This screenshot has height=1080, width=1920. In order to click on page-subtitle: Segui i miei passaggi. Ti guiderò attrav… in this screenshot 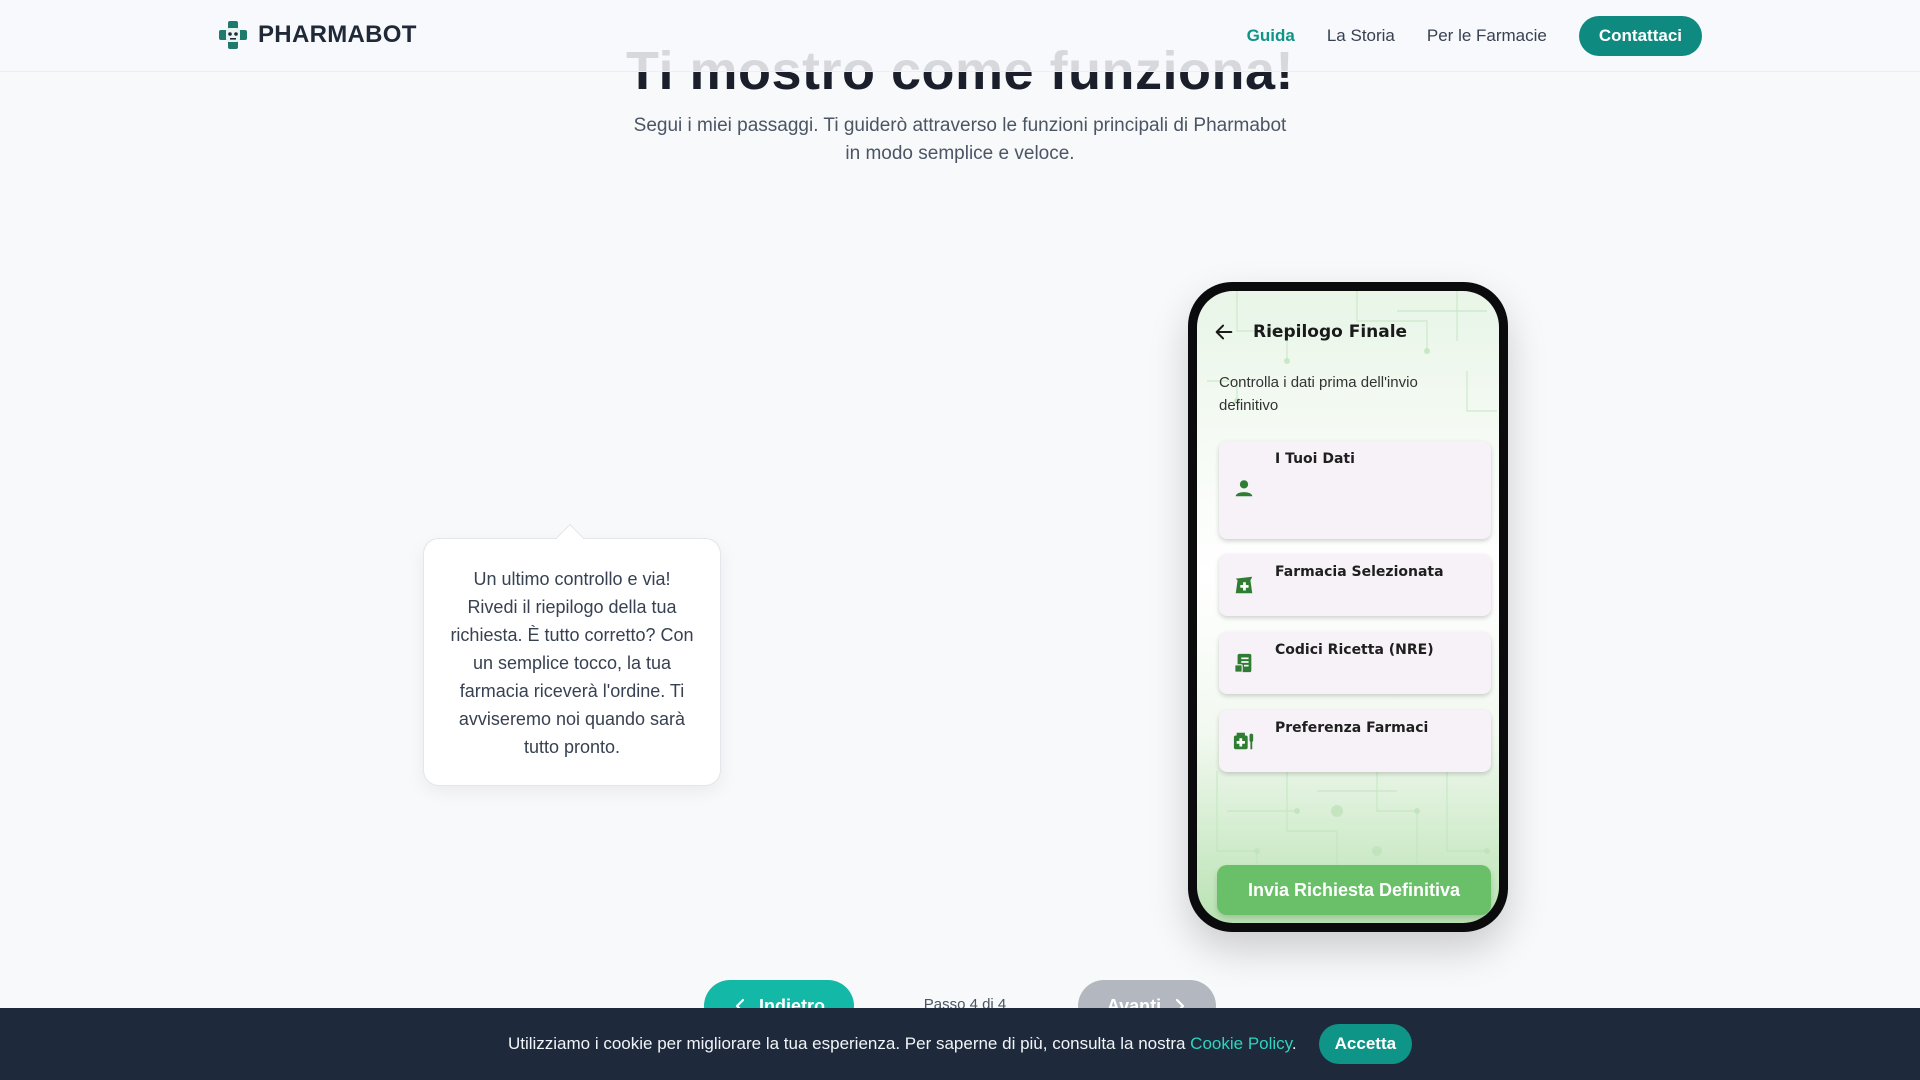, I will do `click(960, 140)`.